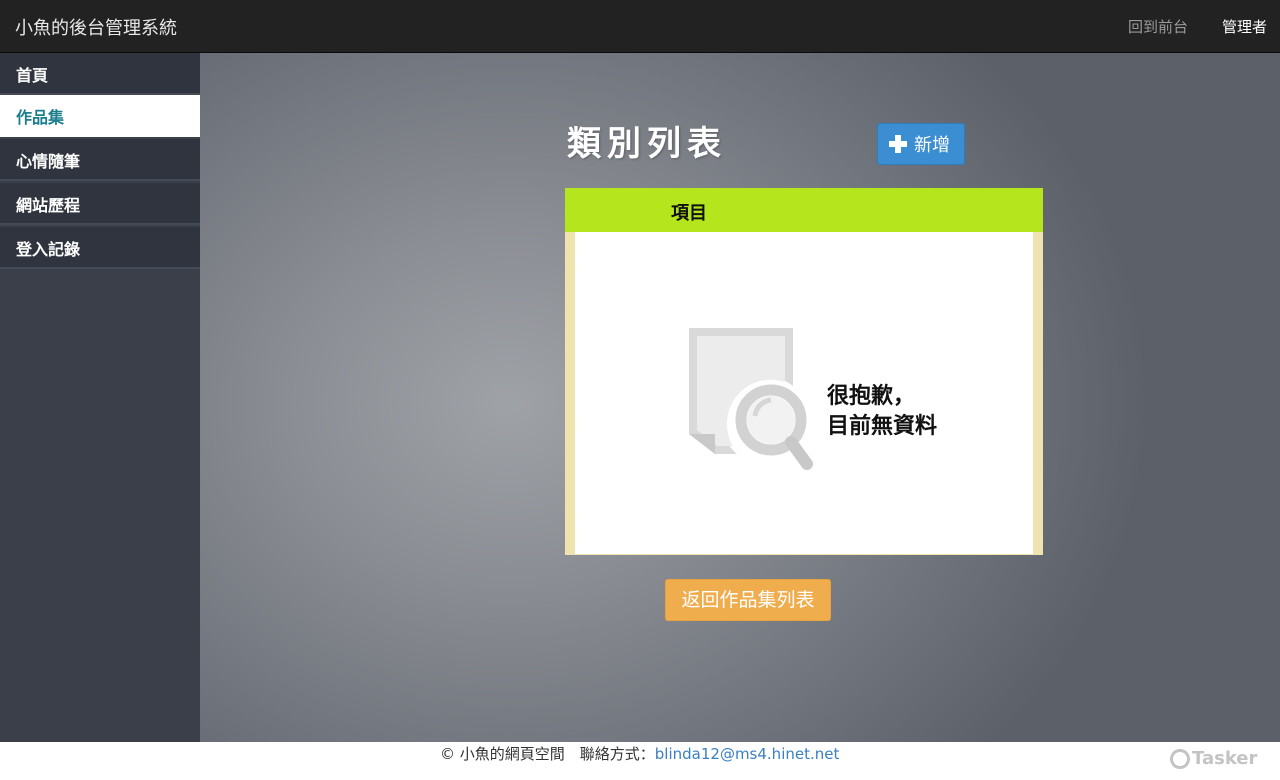 This screenshot has height=780, width=1280. Describe the element at coordinates (932, 145) in the screenshot. I see `add-button-label: 新增` at that location.